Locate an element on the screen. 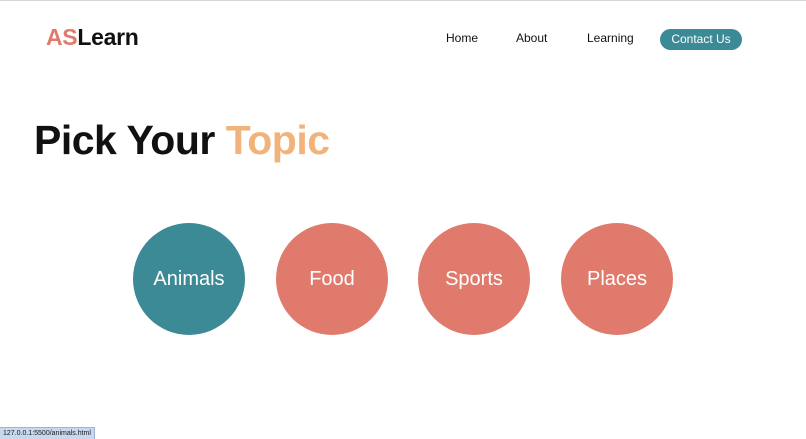  topic-label: Animals is located at coordinates (189, 278).